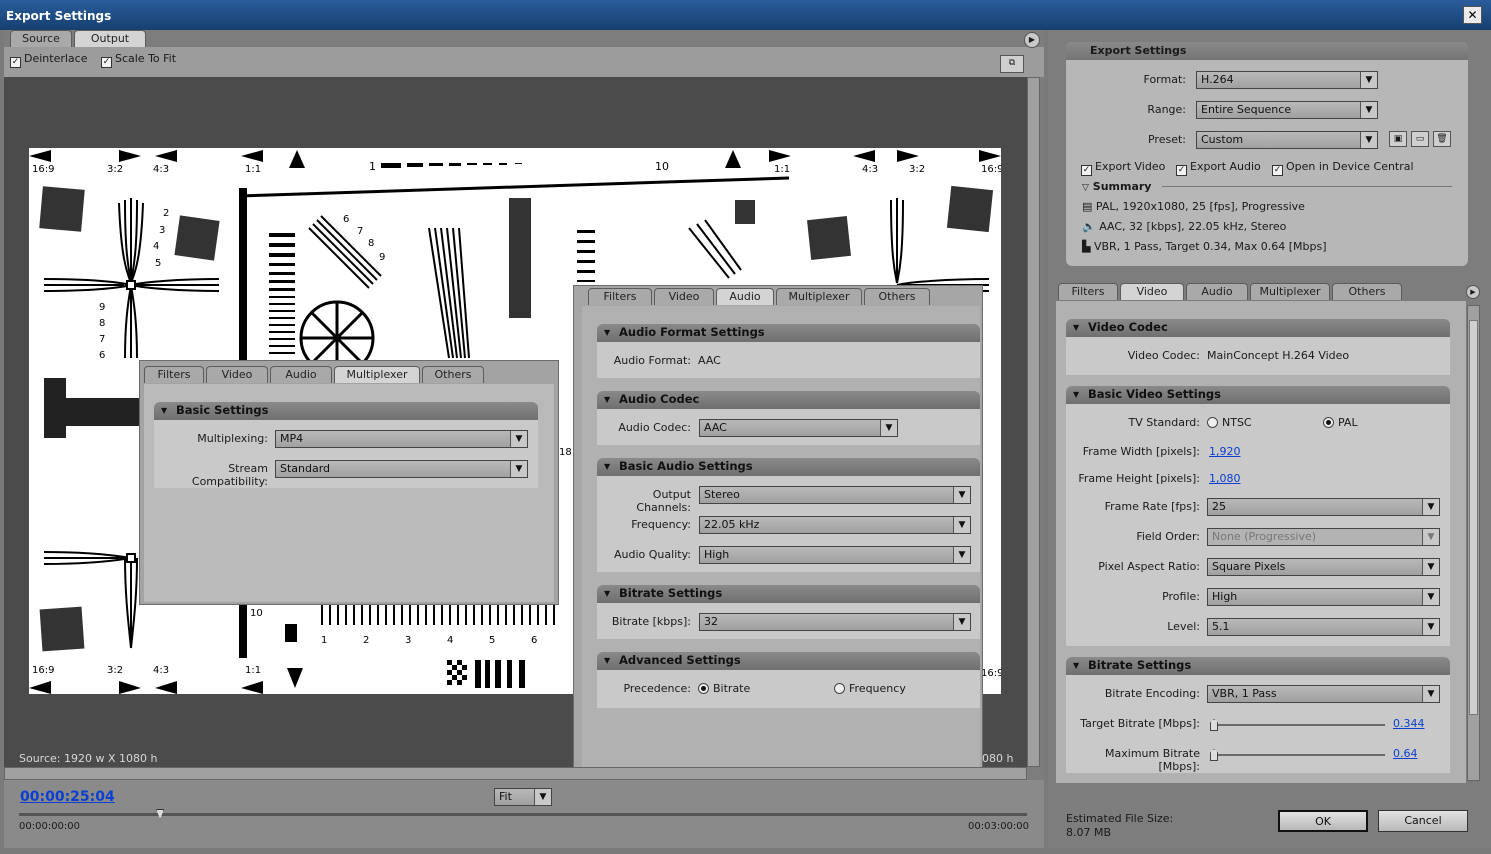 The width and height of the screenshot is (1491, 854). Describe the element at coordinates (1287, 140) in the screenshot. I see `preset-select: Custom ▼` at that location.